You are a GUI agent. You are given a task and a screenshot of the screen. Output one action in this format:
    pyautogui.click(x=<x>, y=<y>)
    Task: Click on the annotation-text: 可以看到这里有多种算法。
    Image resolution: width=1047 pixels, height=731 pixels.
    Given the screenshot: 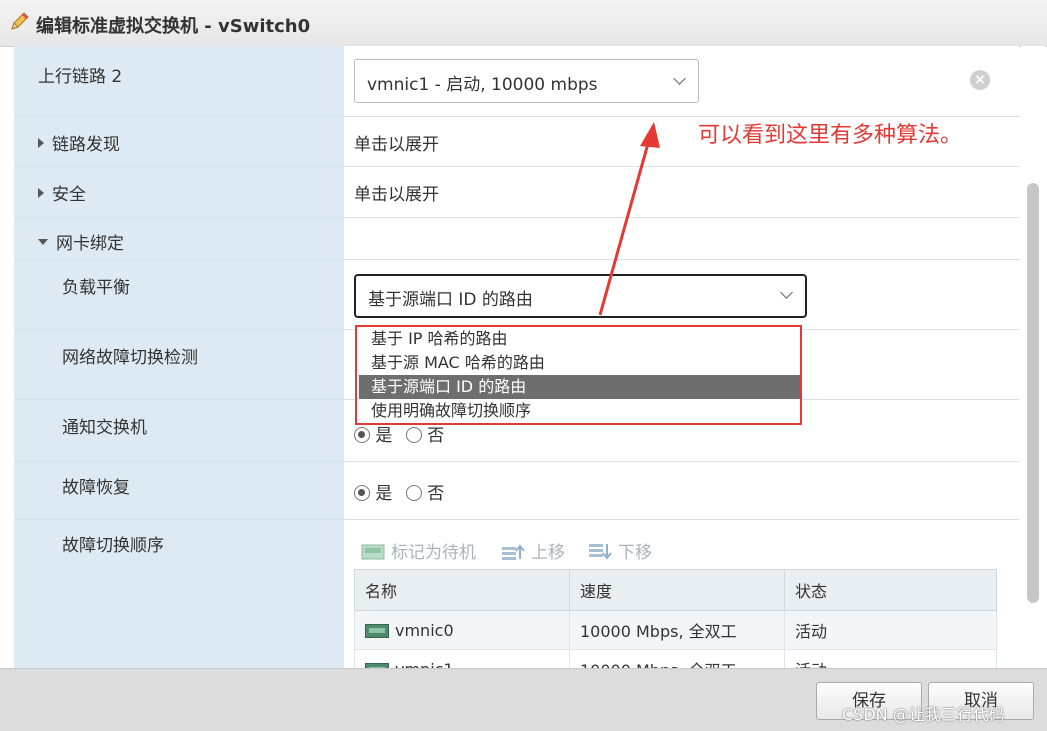 What is the action you would take?
    pyautogui.click(x=830, y=135)
    